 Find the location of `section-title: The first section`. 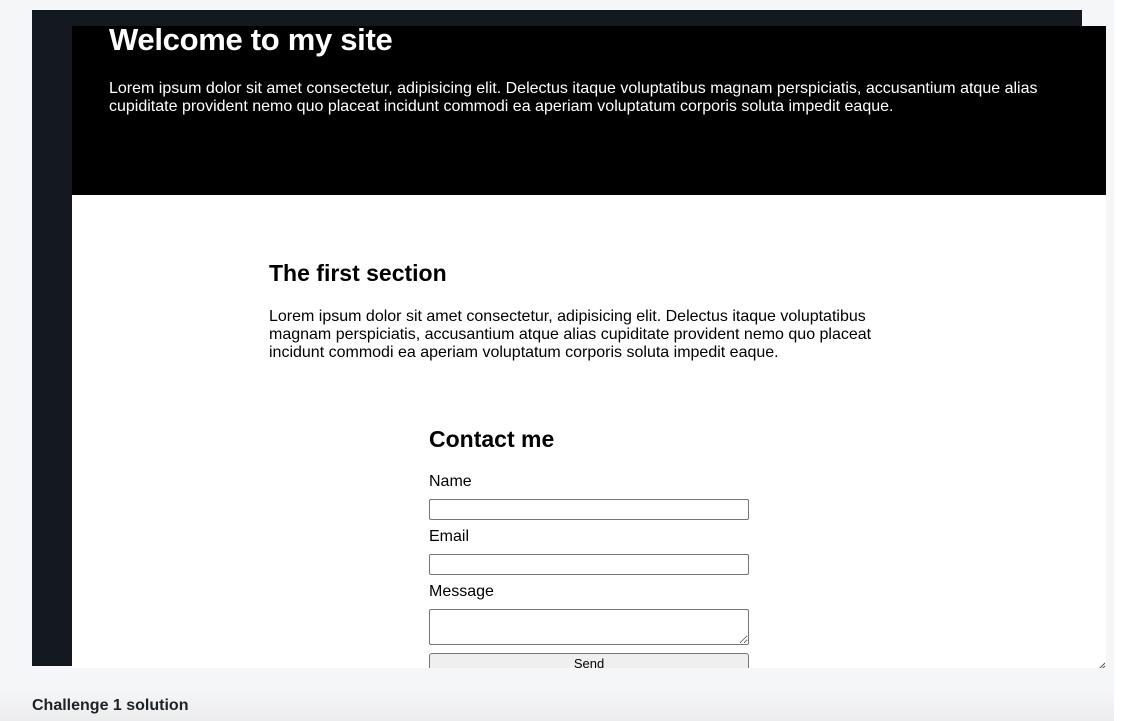

section-title: The first section is located at coordinates (358, 273).